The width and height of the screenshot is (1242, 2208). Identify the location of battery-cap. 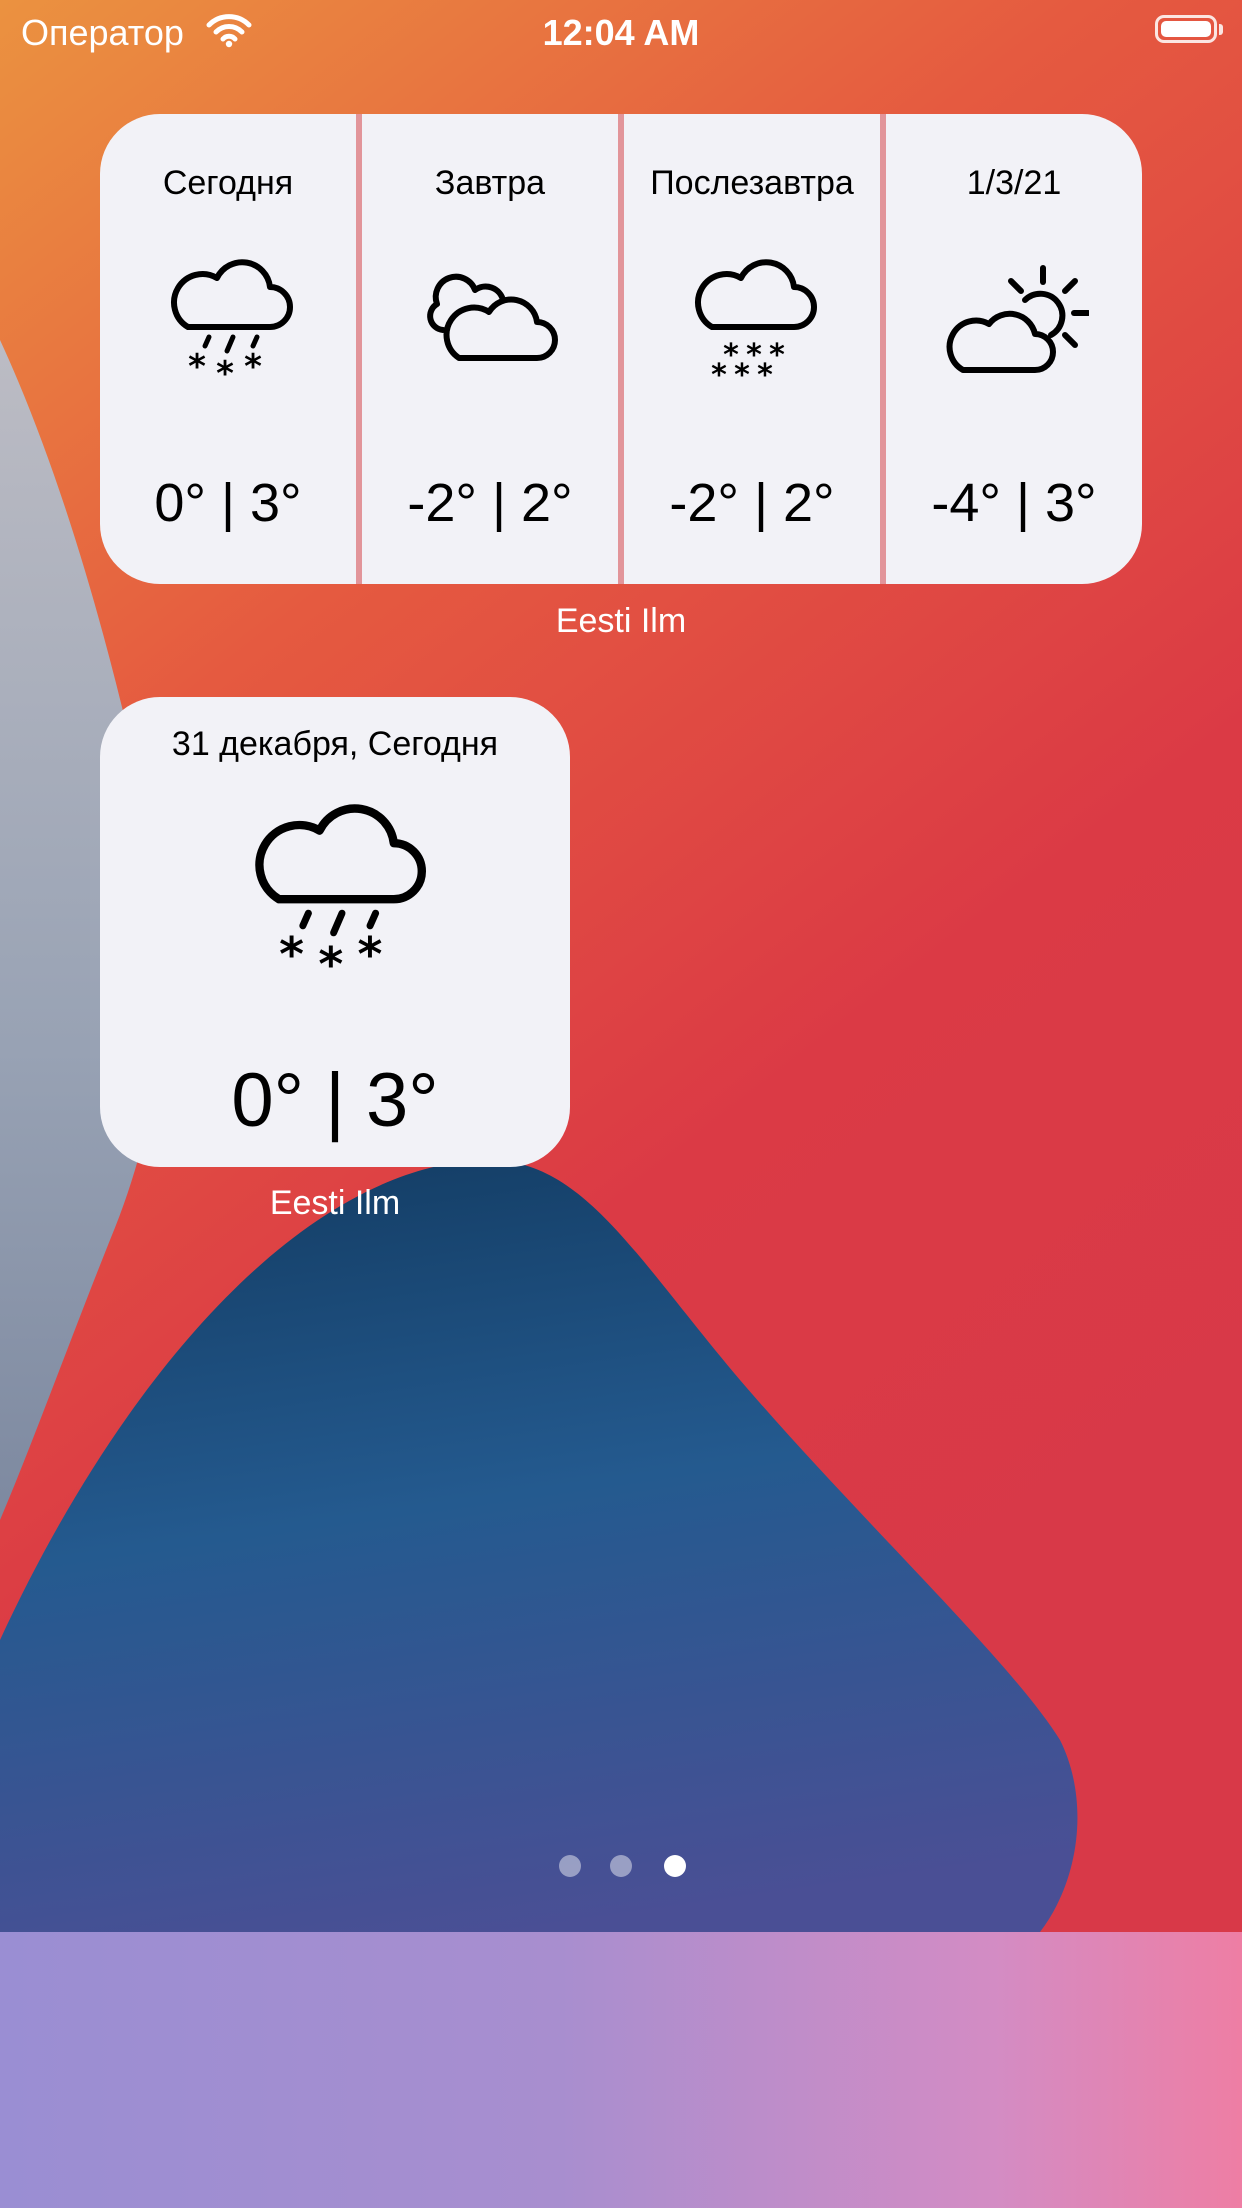
(1221, 29).